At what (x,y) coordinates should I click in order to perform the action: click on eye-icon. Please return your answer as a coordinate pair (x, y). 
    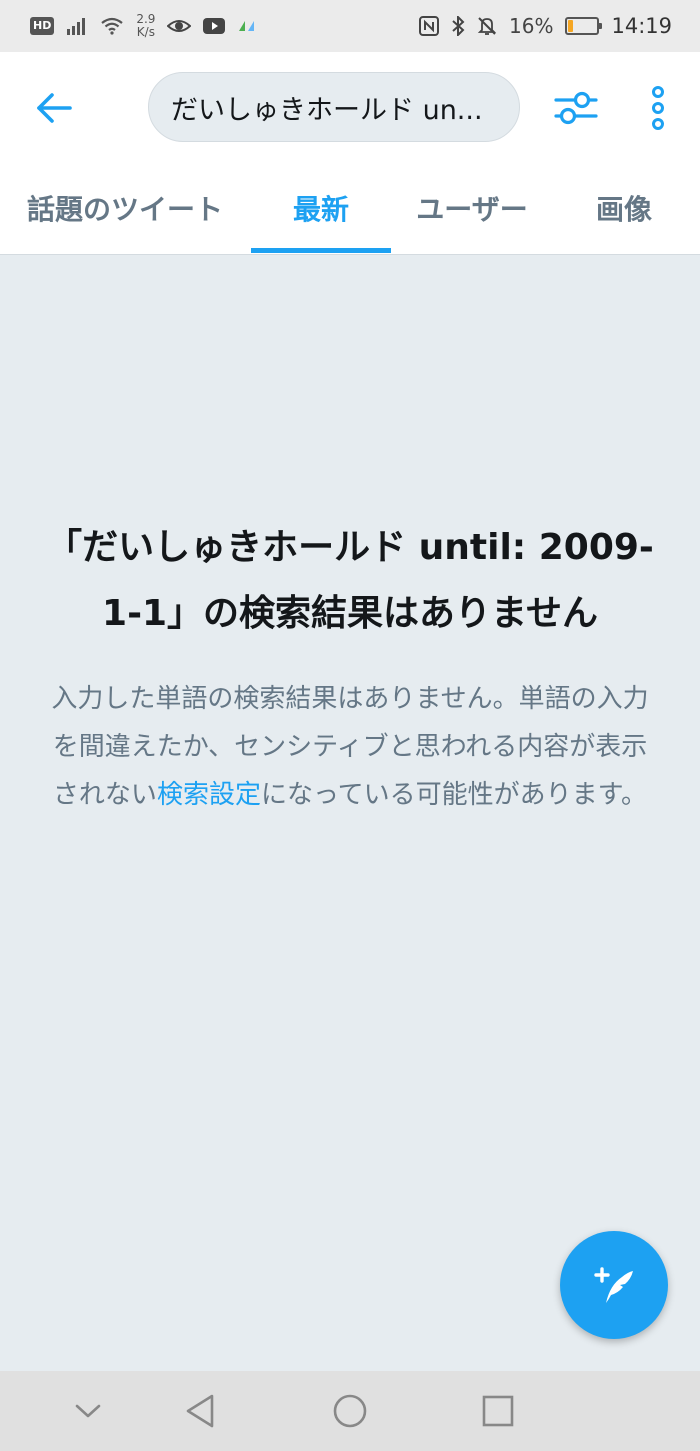
    Looking at the image, I should click on (179, 26).